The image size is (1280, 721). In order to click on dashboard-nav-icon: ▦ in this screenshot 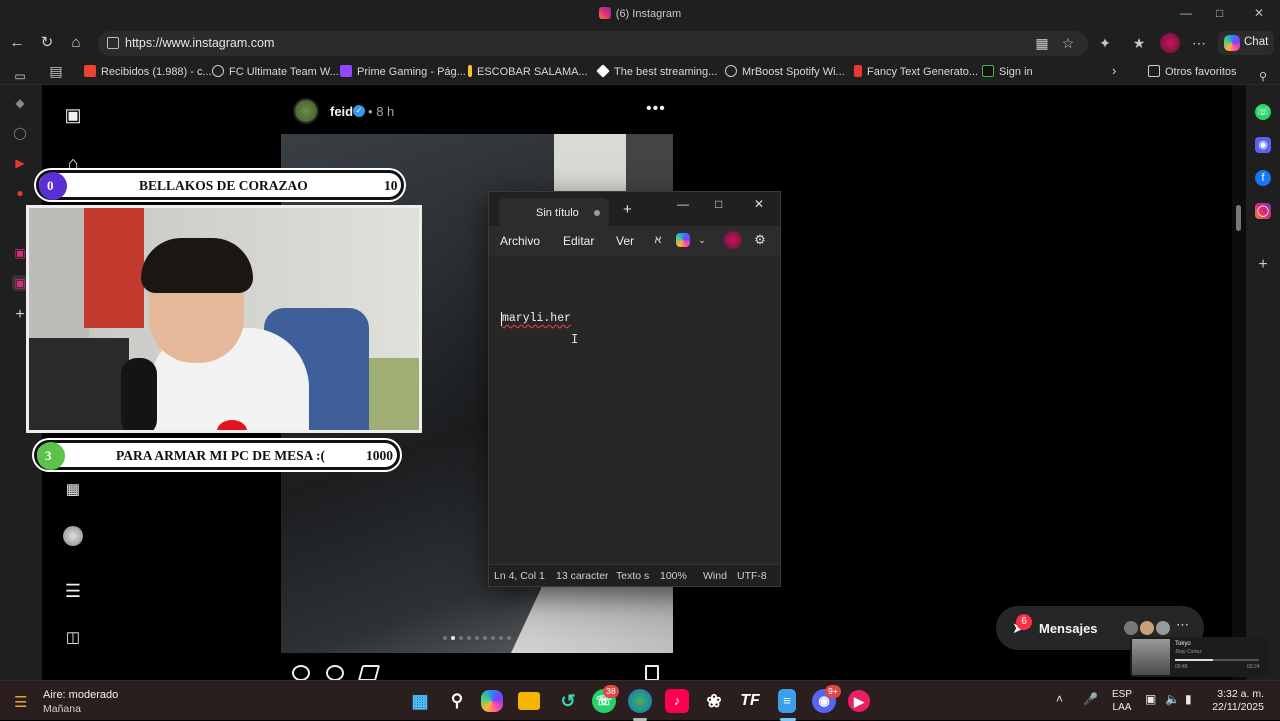, I will do `click(73, 490)`.